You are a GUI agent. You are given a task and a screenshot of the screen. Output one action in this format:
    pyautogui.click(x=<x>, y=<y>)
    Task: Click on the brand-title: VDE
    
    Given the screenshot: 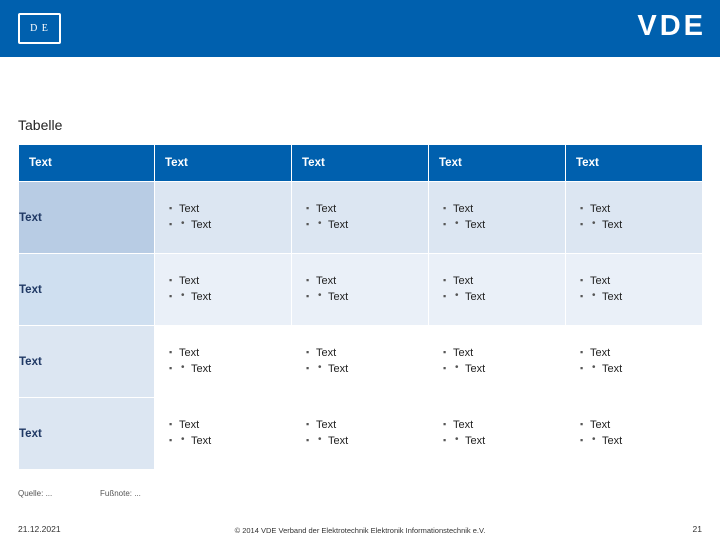 What is the action you would take?
    pyautogui.click(x=671, y=26)
    